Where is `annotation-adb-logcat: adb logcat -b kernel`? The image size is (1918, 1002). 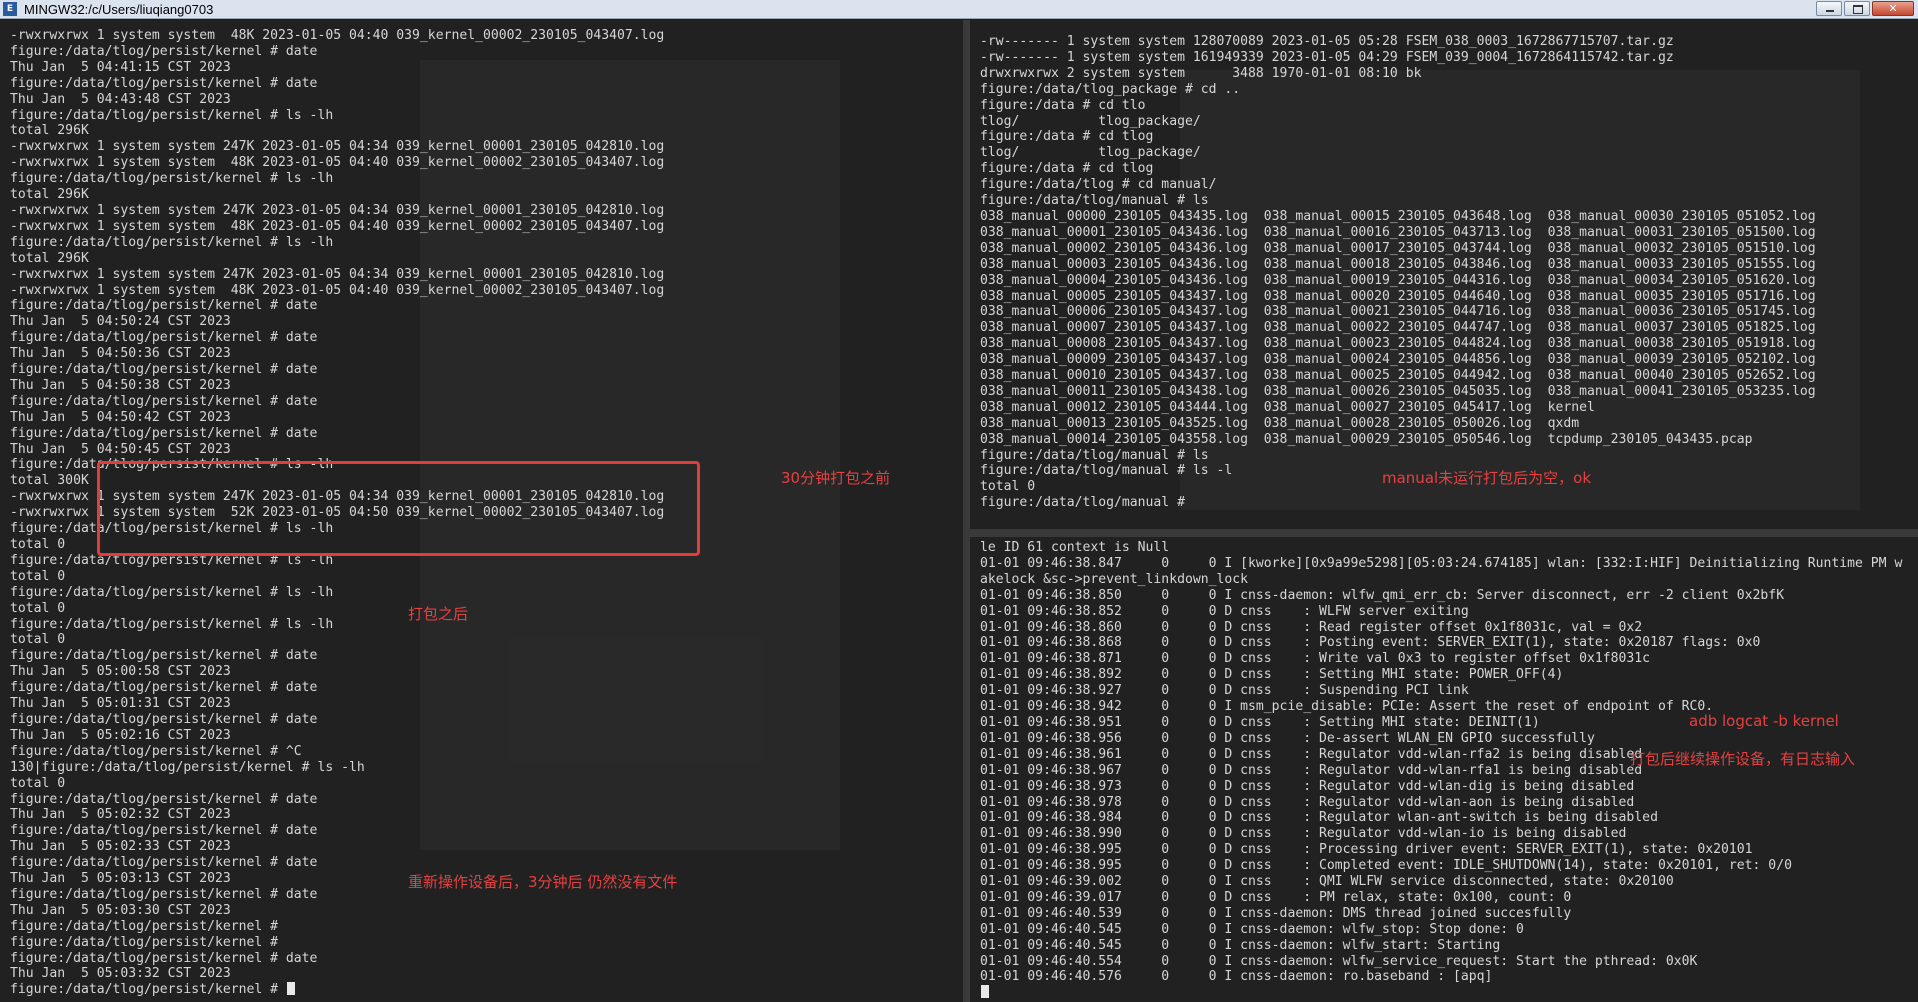
annotation-adb-logcat: adb logcat -b kernel is located at coordinates (1764, 721).